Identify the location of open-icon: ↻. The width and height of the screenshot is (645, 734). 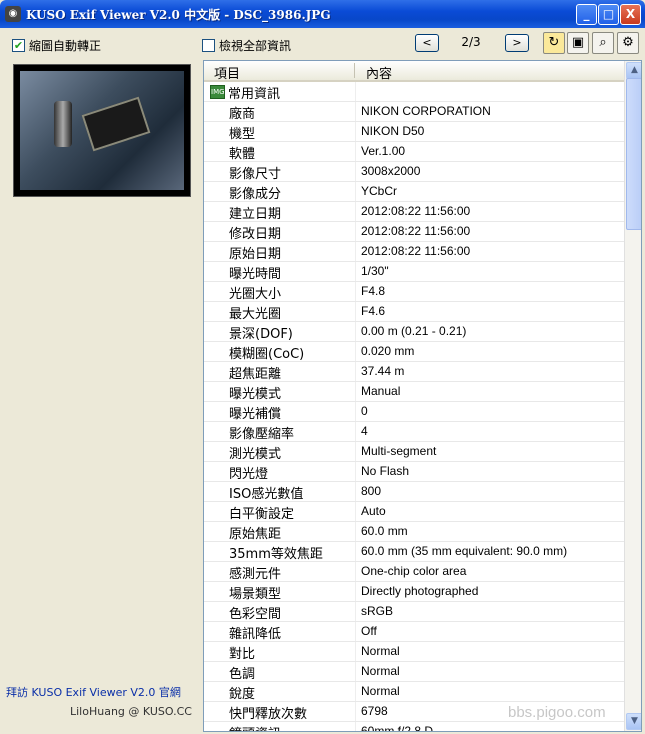
(554, 43).